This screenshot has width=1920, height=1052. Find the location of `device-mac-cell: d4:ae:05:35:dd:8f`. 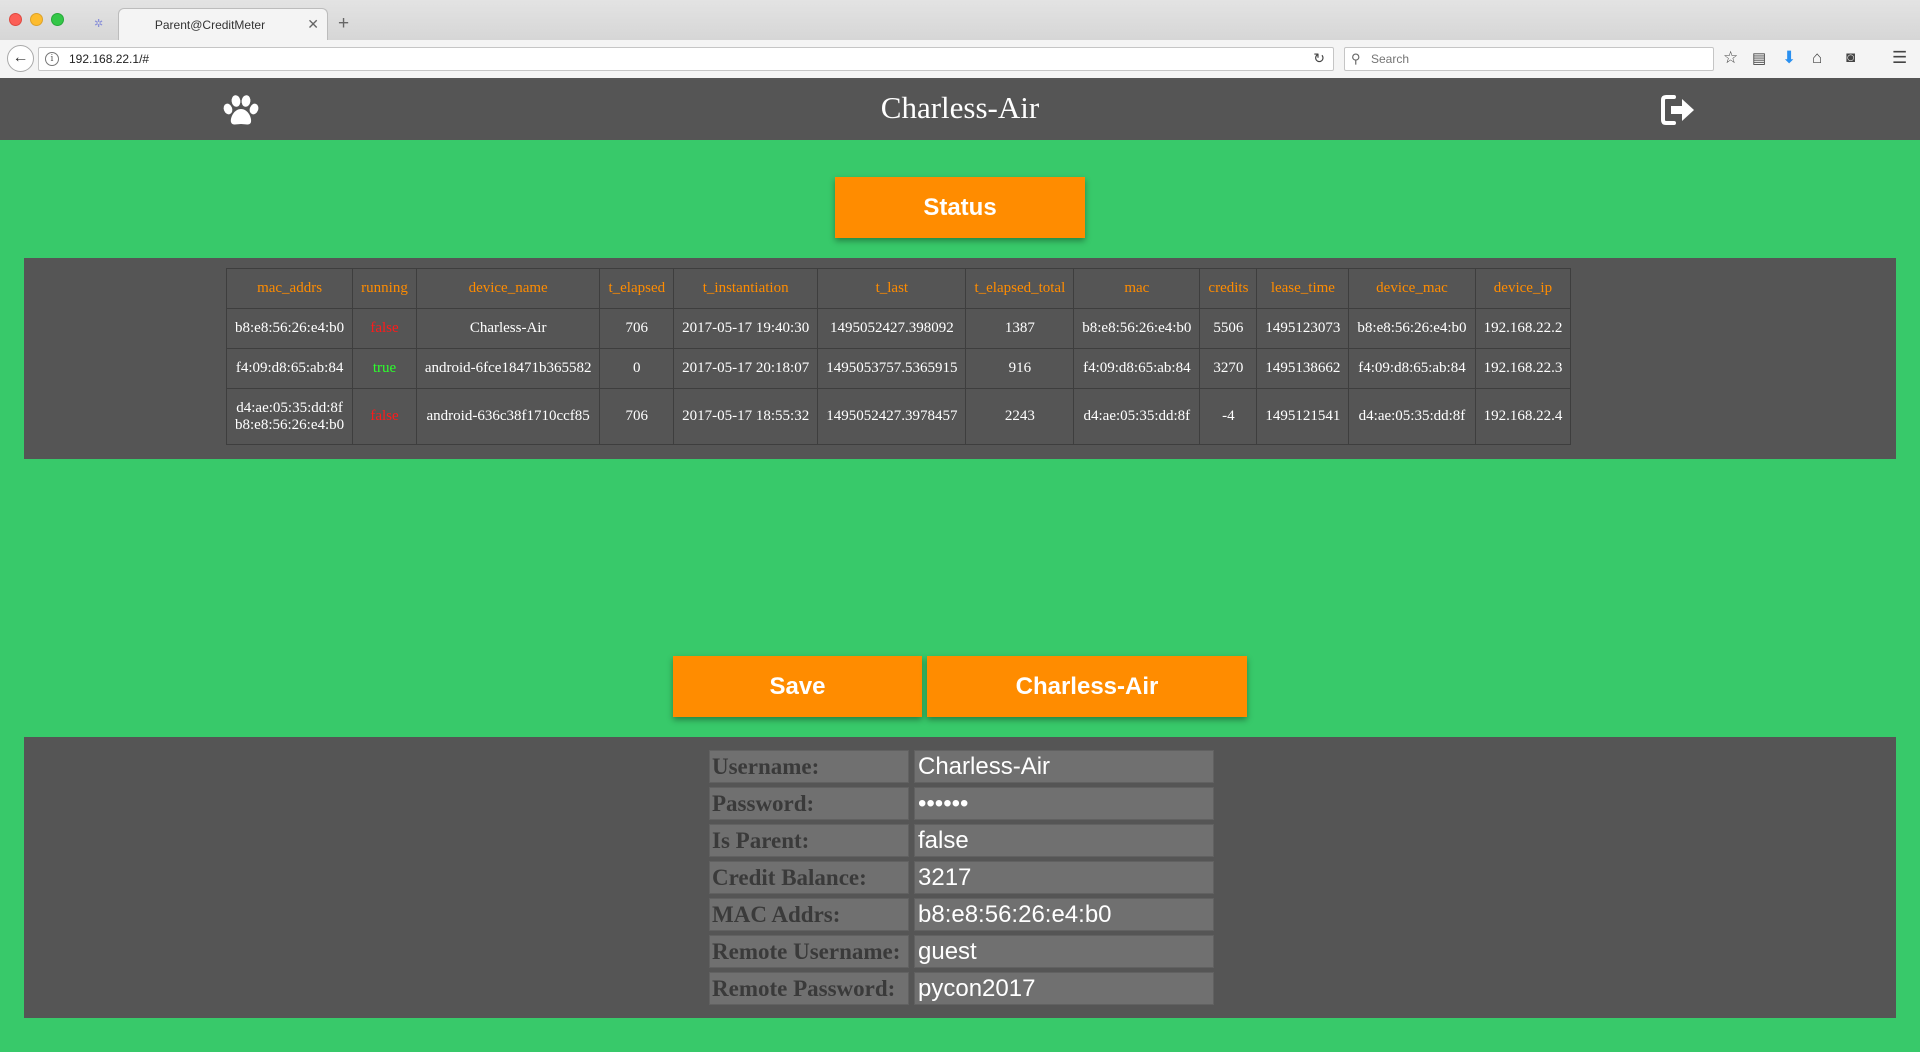

device-mac-cell: d4:ae:05:35:dd:8f is located at coordinates (1412, 416).